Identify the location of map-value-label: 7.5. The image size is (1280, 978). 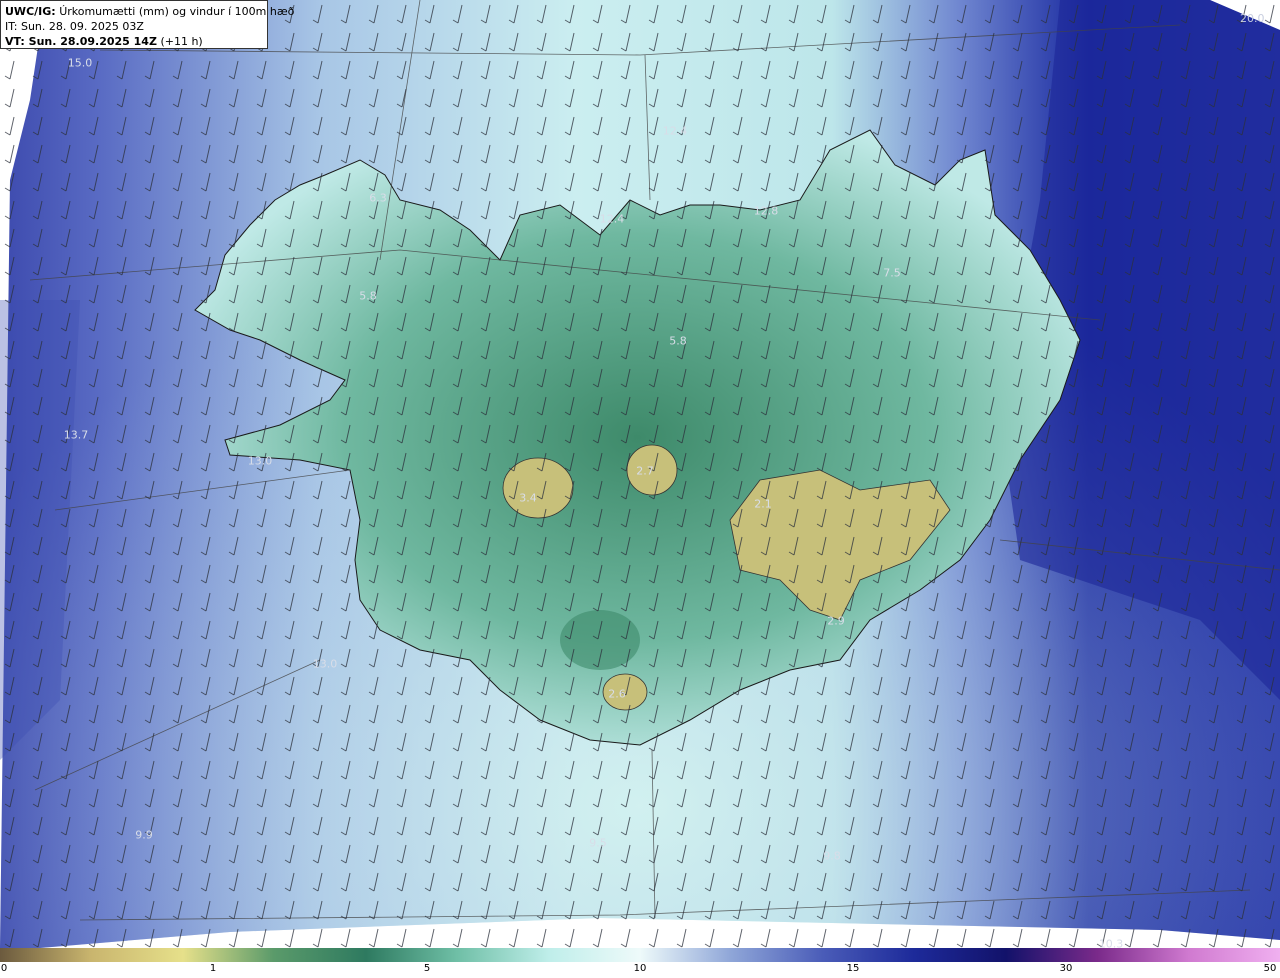
(892, 273).